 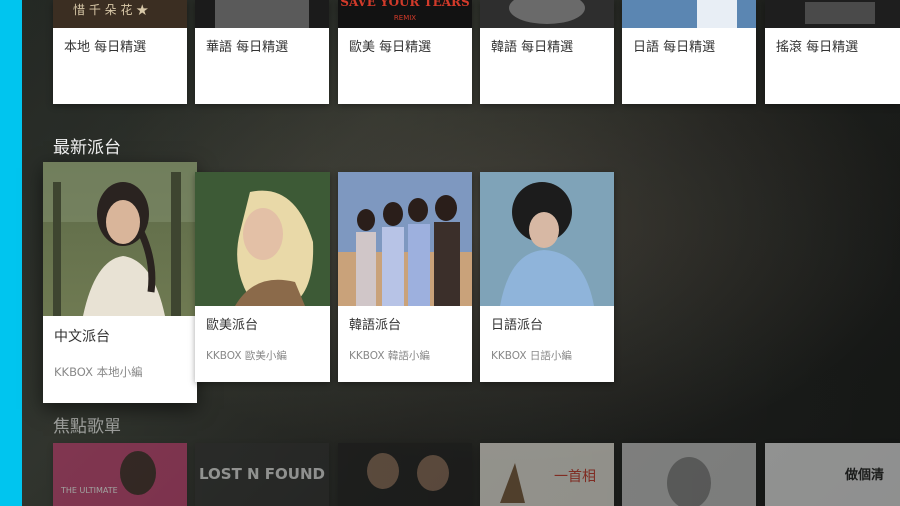 What do you see at coordinates (532, 47) in the screenshot?
I see `card-title: 韓語 每日精選` at bounding box center [532, 47].